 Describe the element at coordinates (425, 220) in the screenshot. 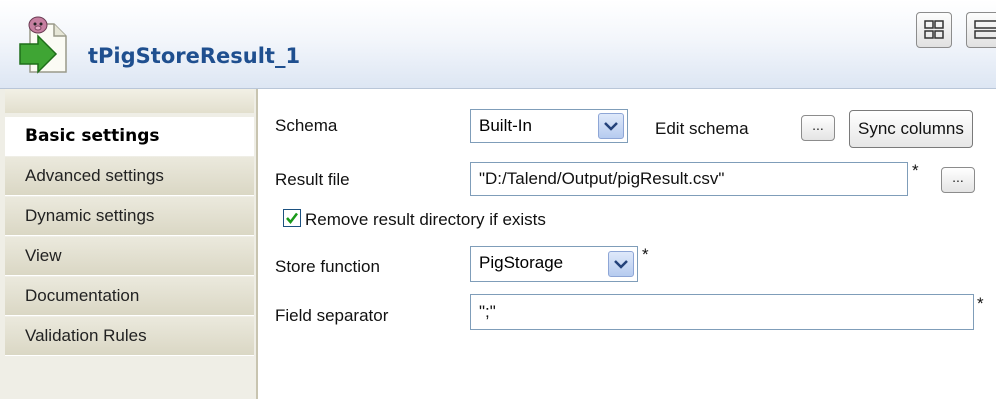

I see `remove-dir-label: Remove result directory if exists` at that location.